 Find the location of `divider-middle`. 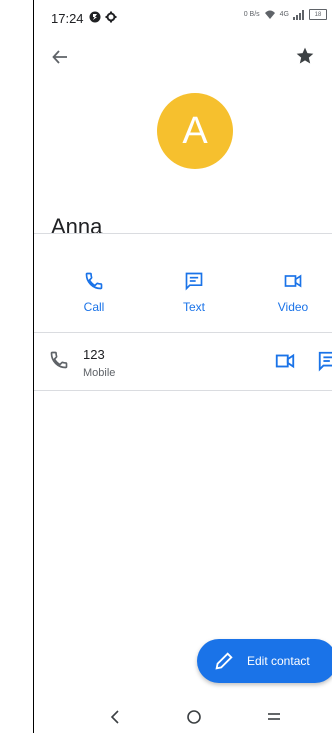

divider-middle is located at coordinates (183, 332).